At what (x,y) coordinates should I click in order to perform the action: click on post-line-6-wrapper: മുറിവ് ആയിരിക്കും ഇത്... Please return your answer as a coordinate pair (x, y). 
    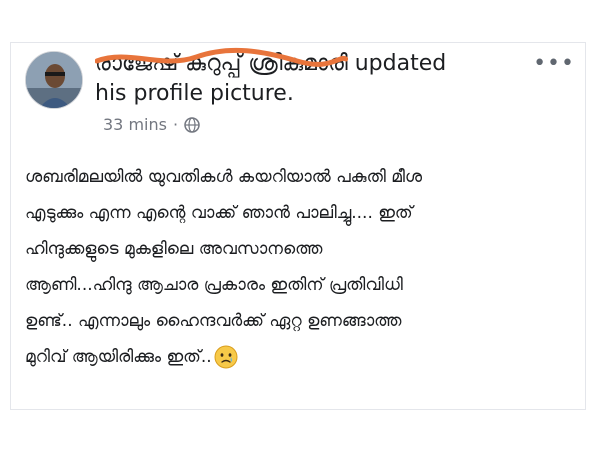
    Looking at the image, I should click on (298, 357).